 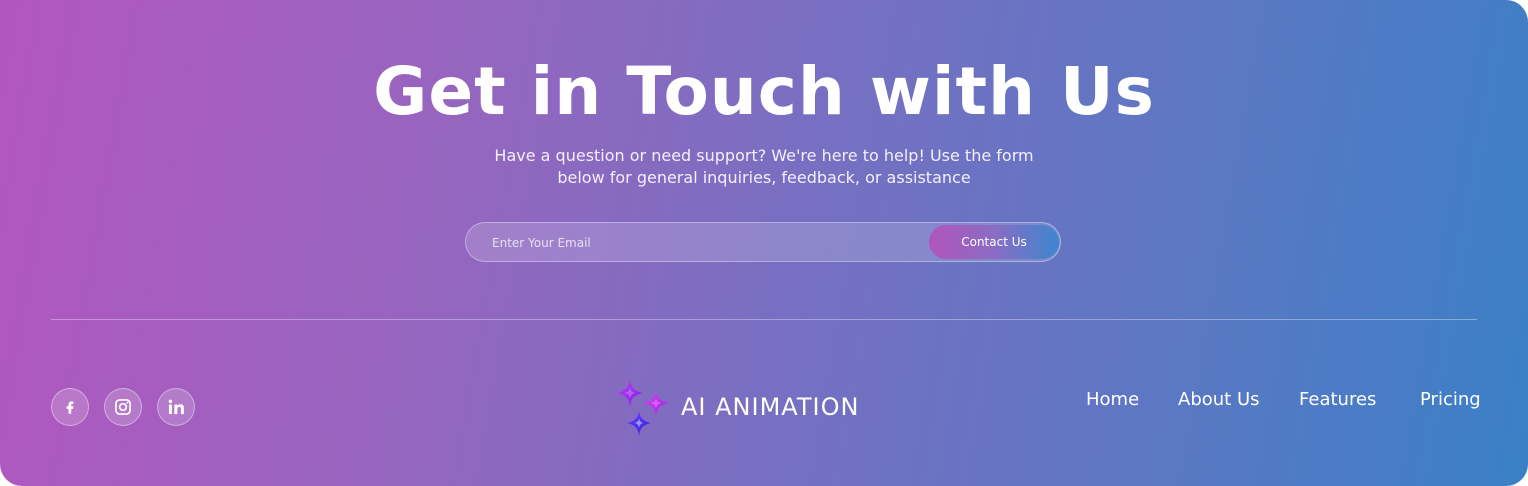 What do you see at coordinates (994, 242) in the screenshot?
I see `contact-us-button: Contact Us` at bounding box center [994, 242].